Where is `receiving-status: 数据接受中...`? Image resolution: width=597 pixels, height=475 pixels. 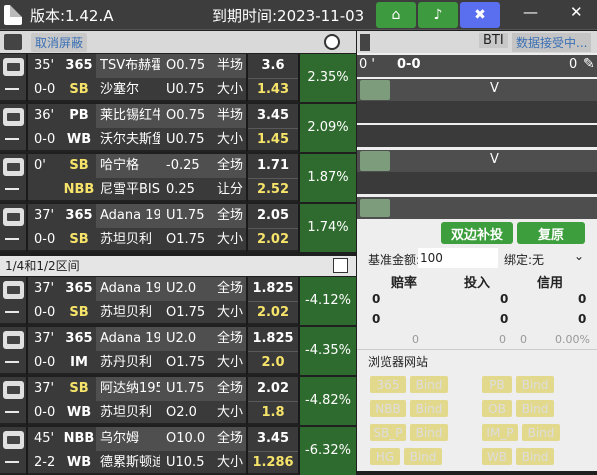 receiving-status: 数据接受中... is located at coordinates (552, 42).